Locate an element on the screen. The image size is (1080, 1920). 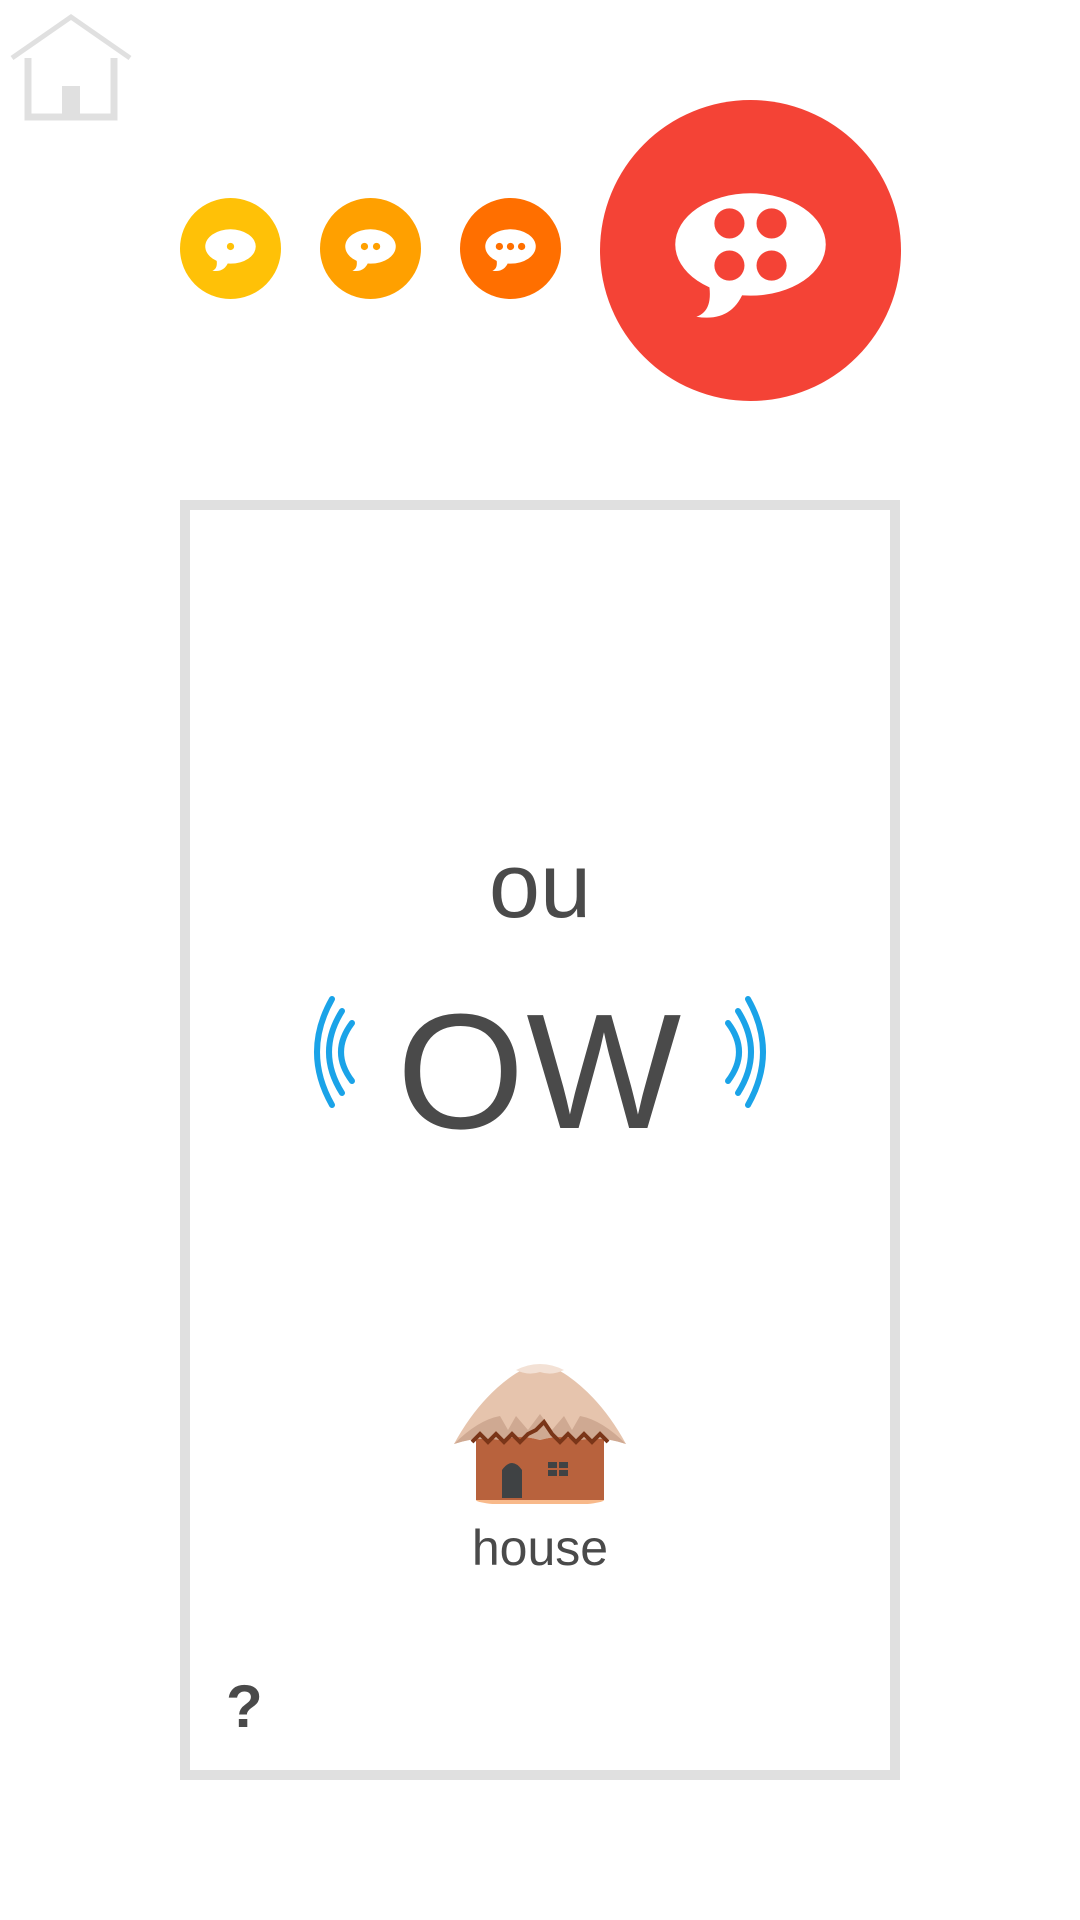
sound-waves-right-icon is located at coordinates (747, 1052).